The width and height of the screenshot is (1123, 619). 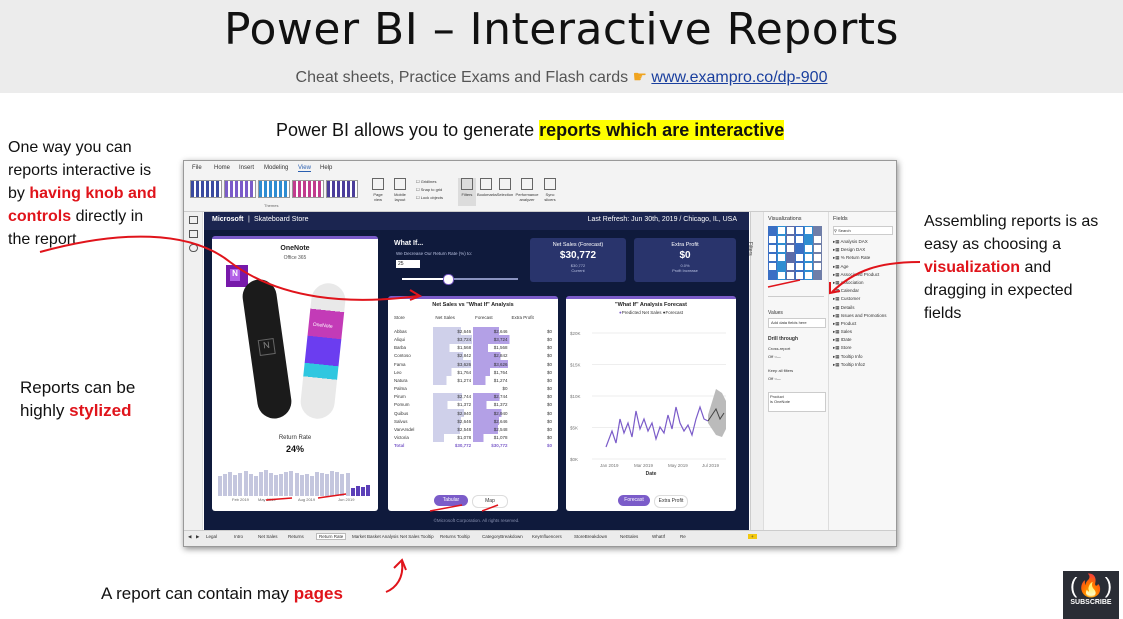 I want to click on drag-hint-line, so click(x=784, y=283).